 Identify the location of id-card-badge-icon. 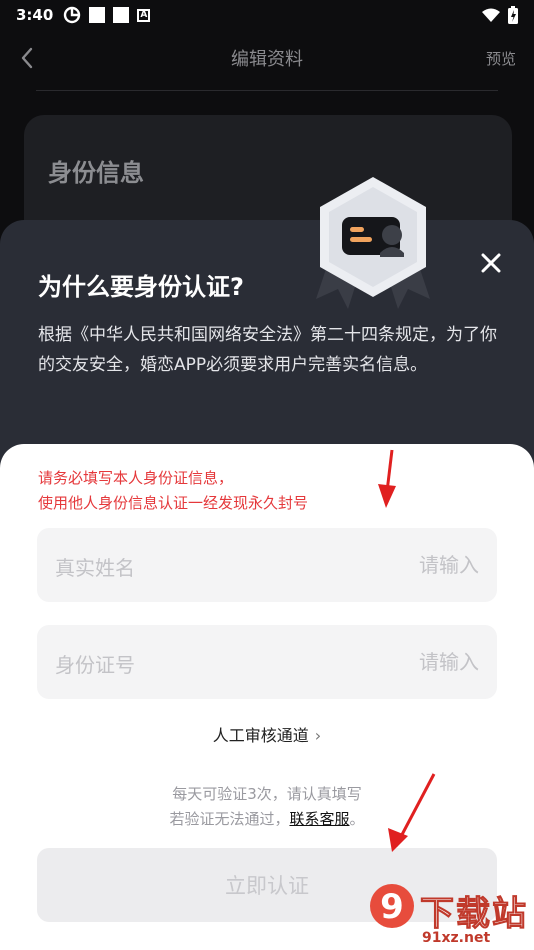
(373, 243).